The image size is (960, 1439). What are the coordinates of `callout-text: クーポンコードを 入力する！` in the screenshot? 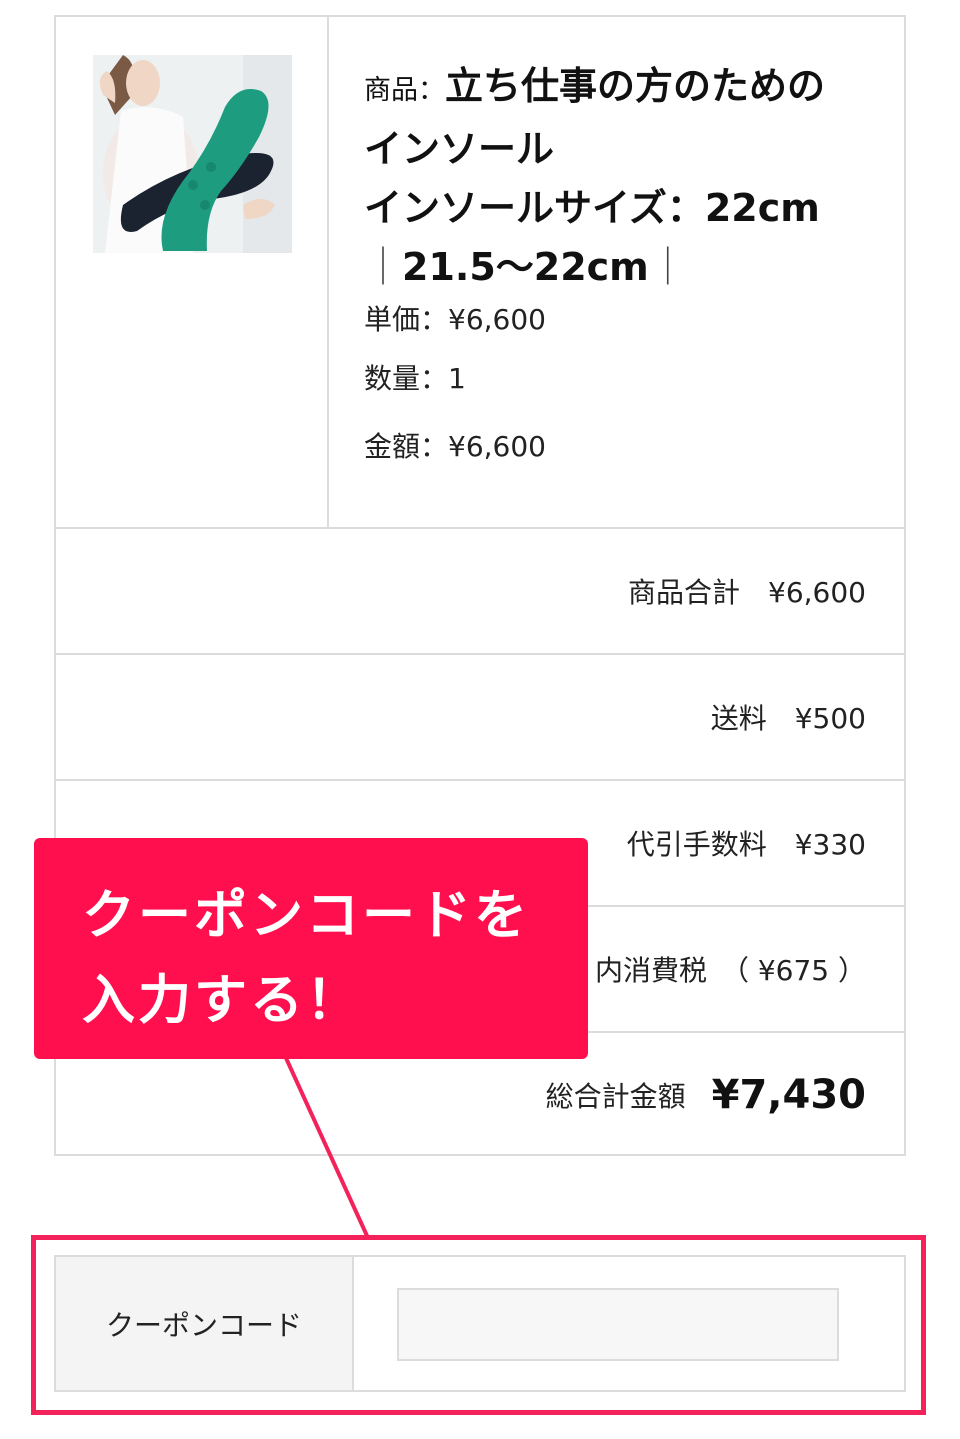 It's located at (306, 958).